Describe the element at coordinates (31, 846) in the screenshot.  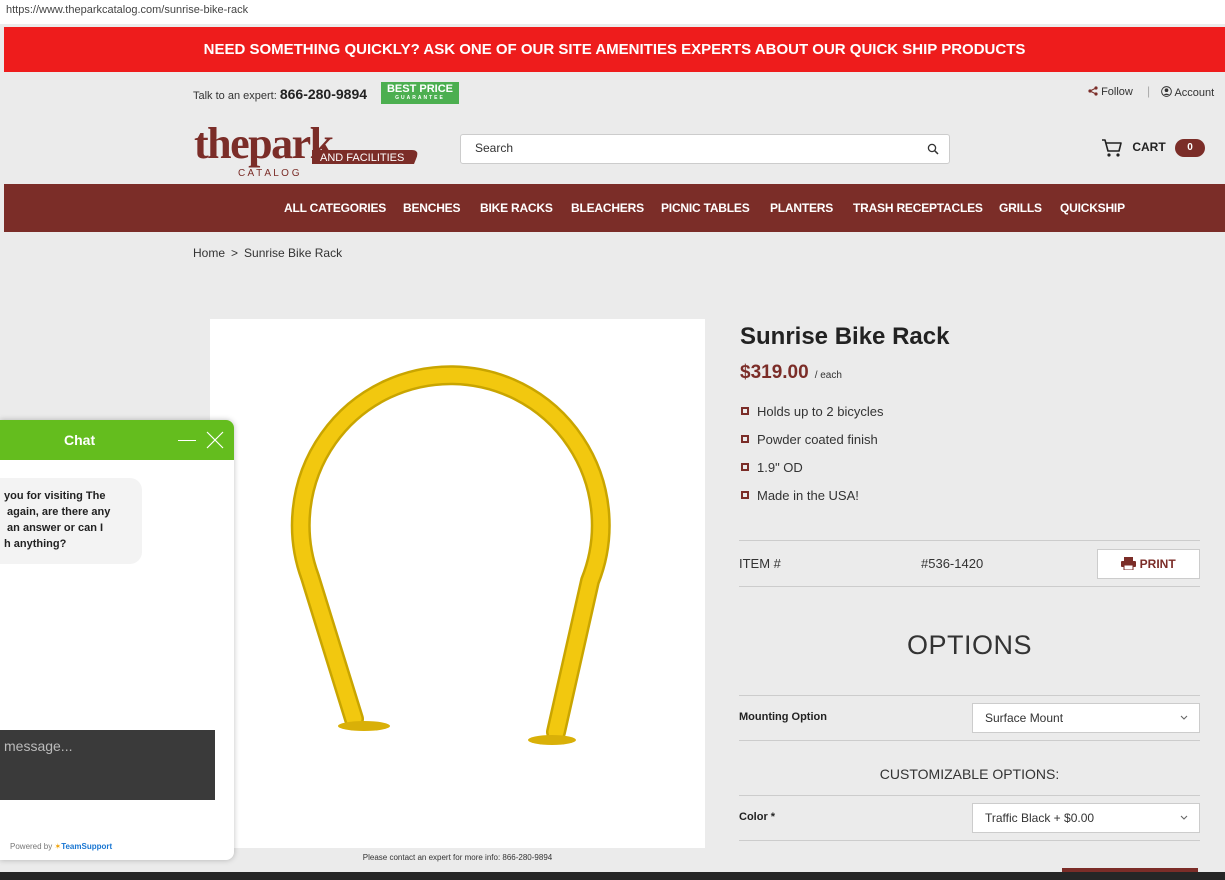
I see `powered-by-label: Powered by` at that location.